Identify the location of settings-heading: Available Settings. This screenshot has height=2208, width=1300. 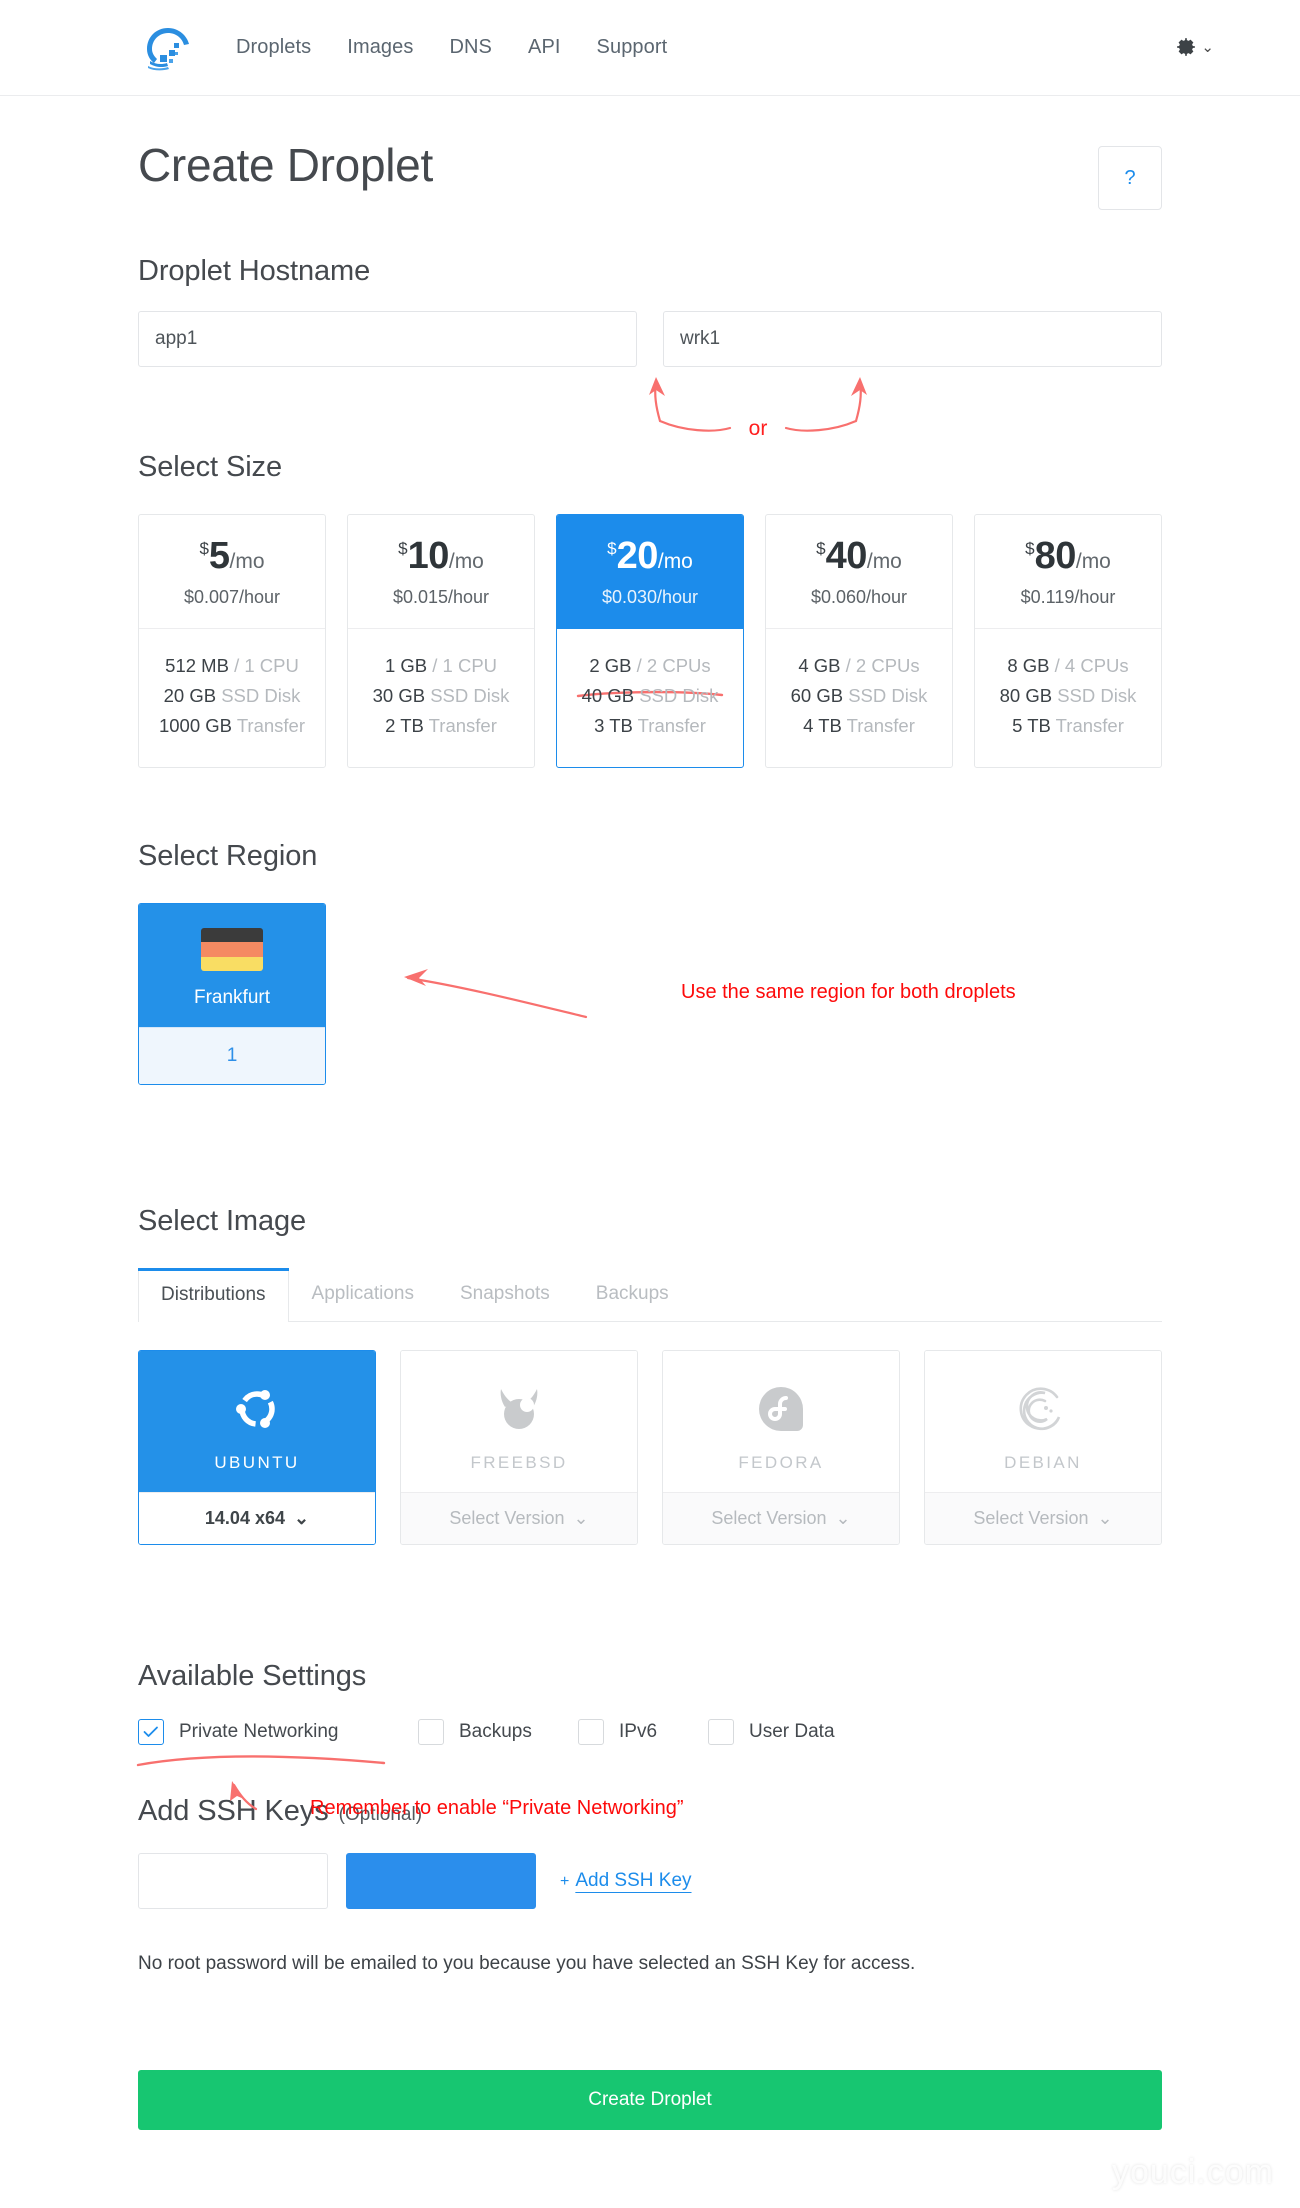
(252, 1675).